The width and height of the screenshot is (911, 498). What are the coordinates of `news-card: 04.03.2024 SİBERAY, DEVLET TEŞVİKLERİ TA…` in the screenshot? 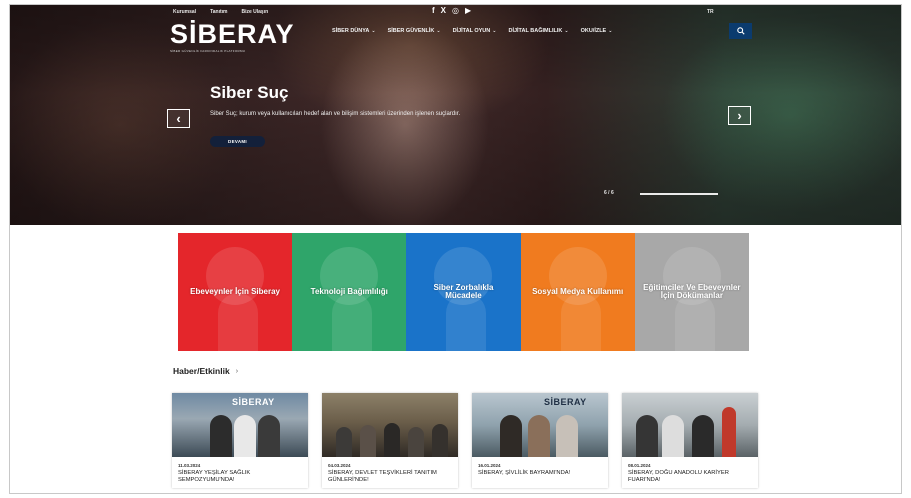 It's located at (390, 440).